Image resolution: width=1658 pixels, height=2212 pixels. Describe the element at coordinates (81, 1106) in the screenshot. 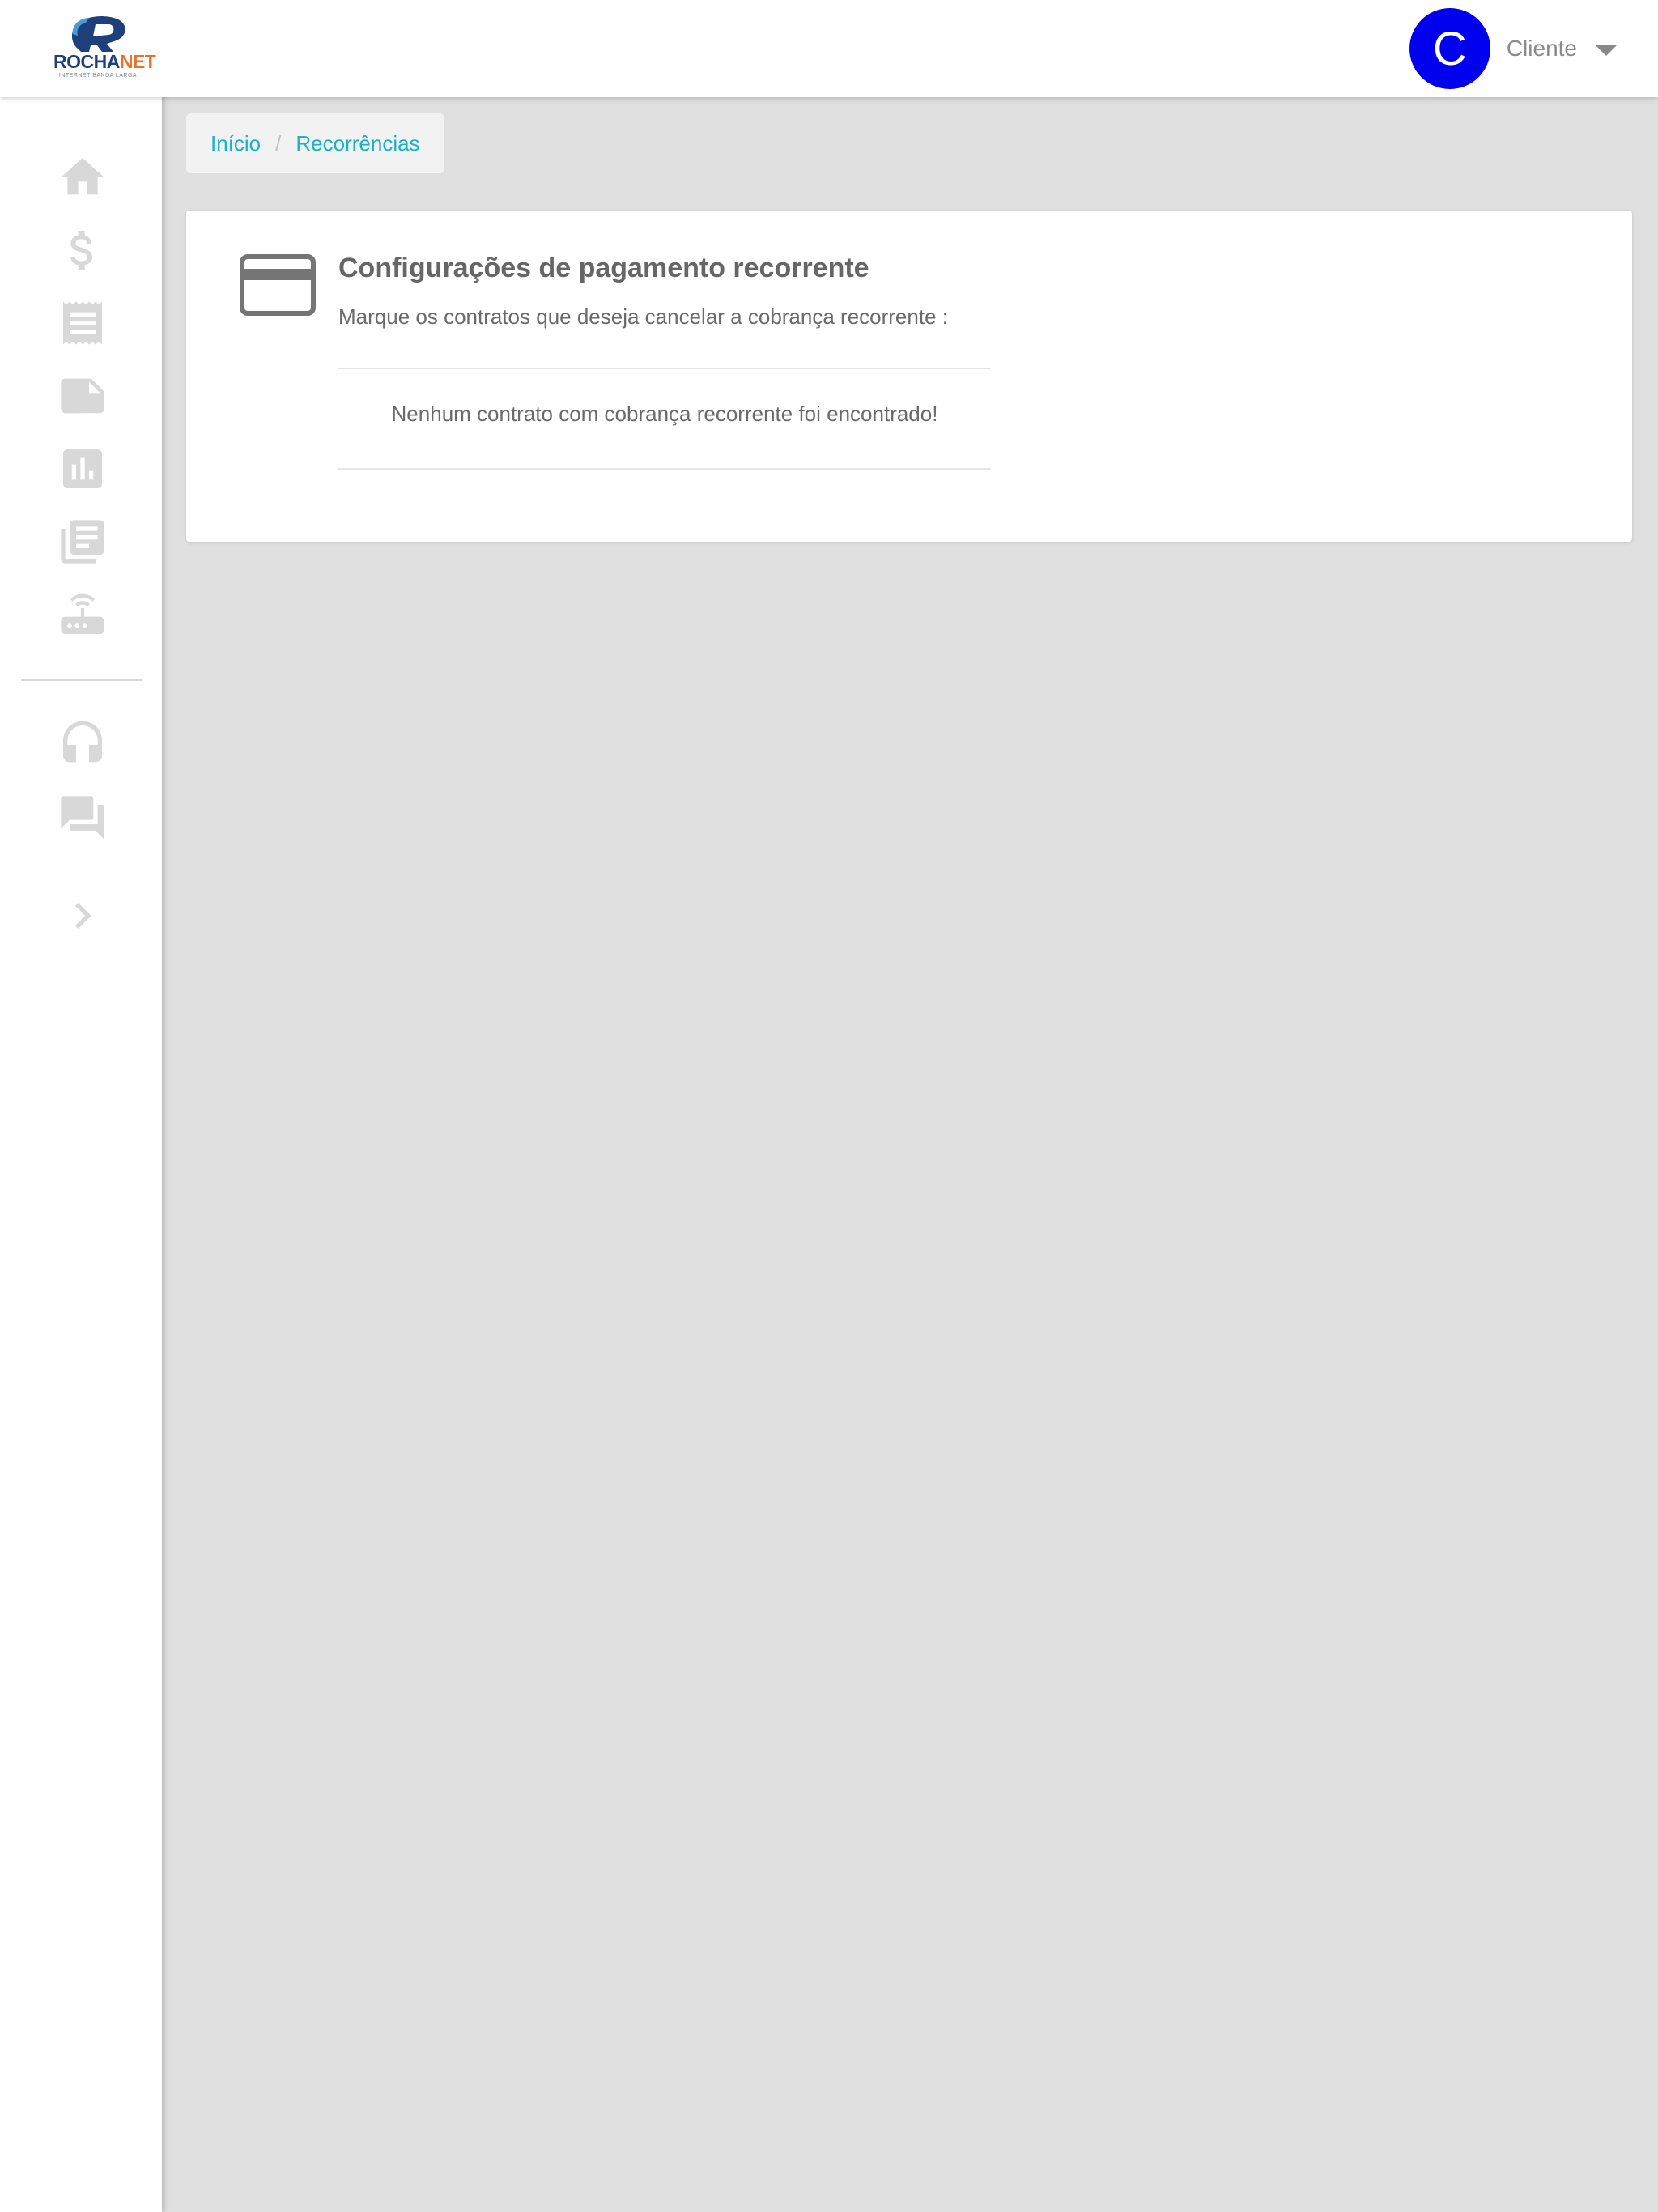

I see `sidebar` at that location.